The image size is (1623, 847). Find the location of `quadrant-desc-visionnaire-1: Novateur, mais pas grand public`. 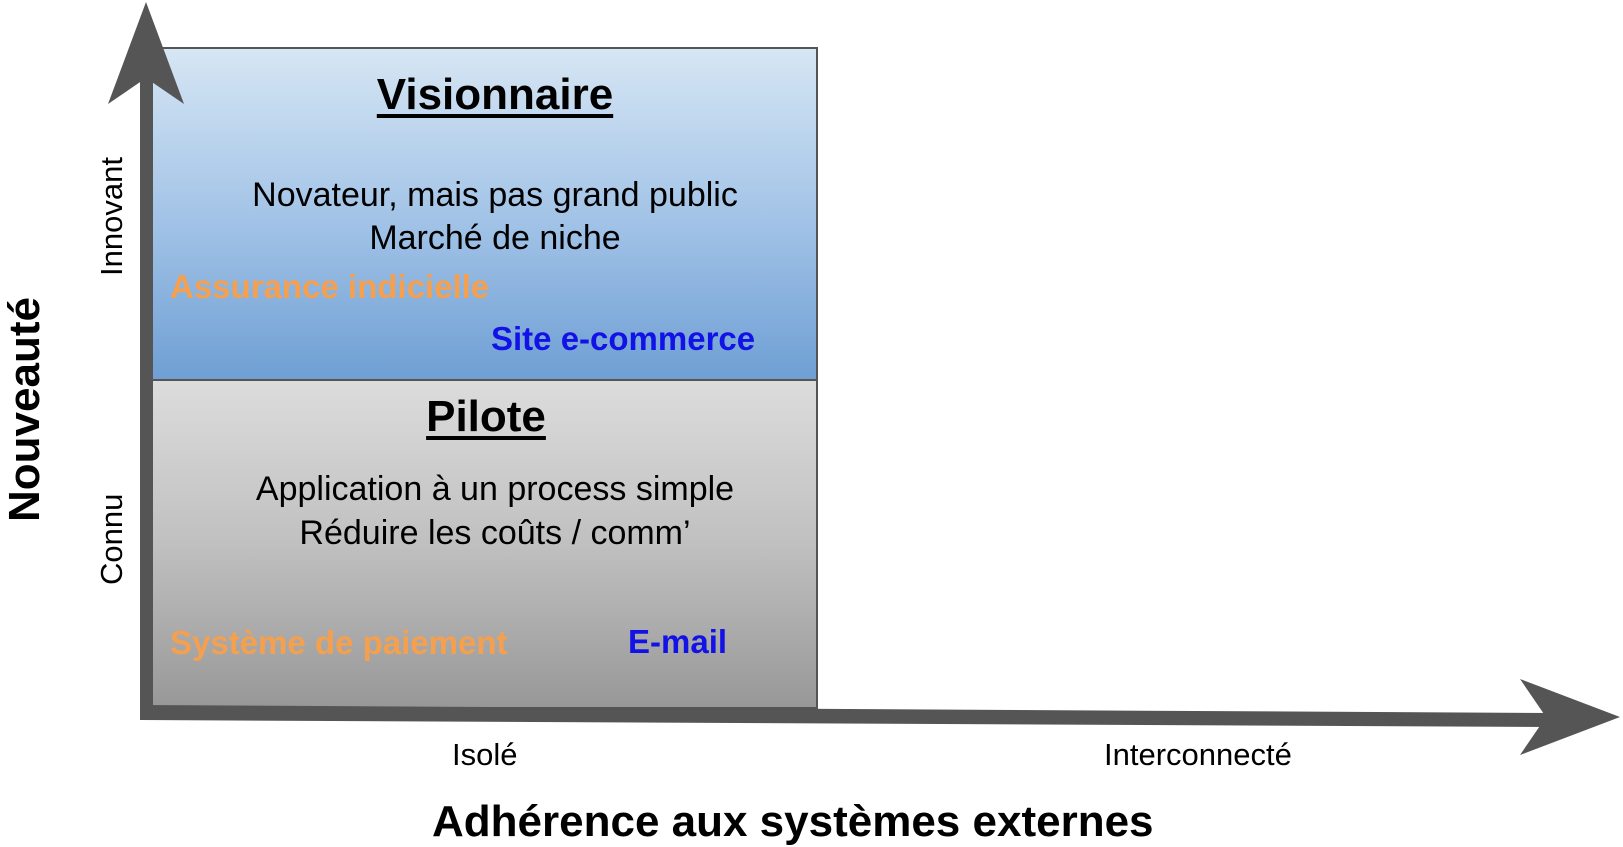

quadrant-desc-visionnaire-1: Novateur, mais pas grand public is located at coordinates (495, 195).